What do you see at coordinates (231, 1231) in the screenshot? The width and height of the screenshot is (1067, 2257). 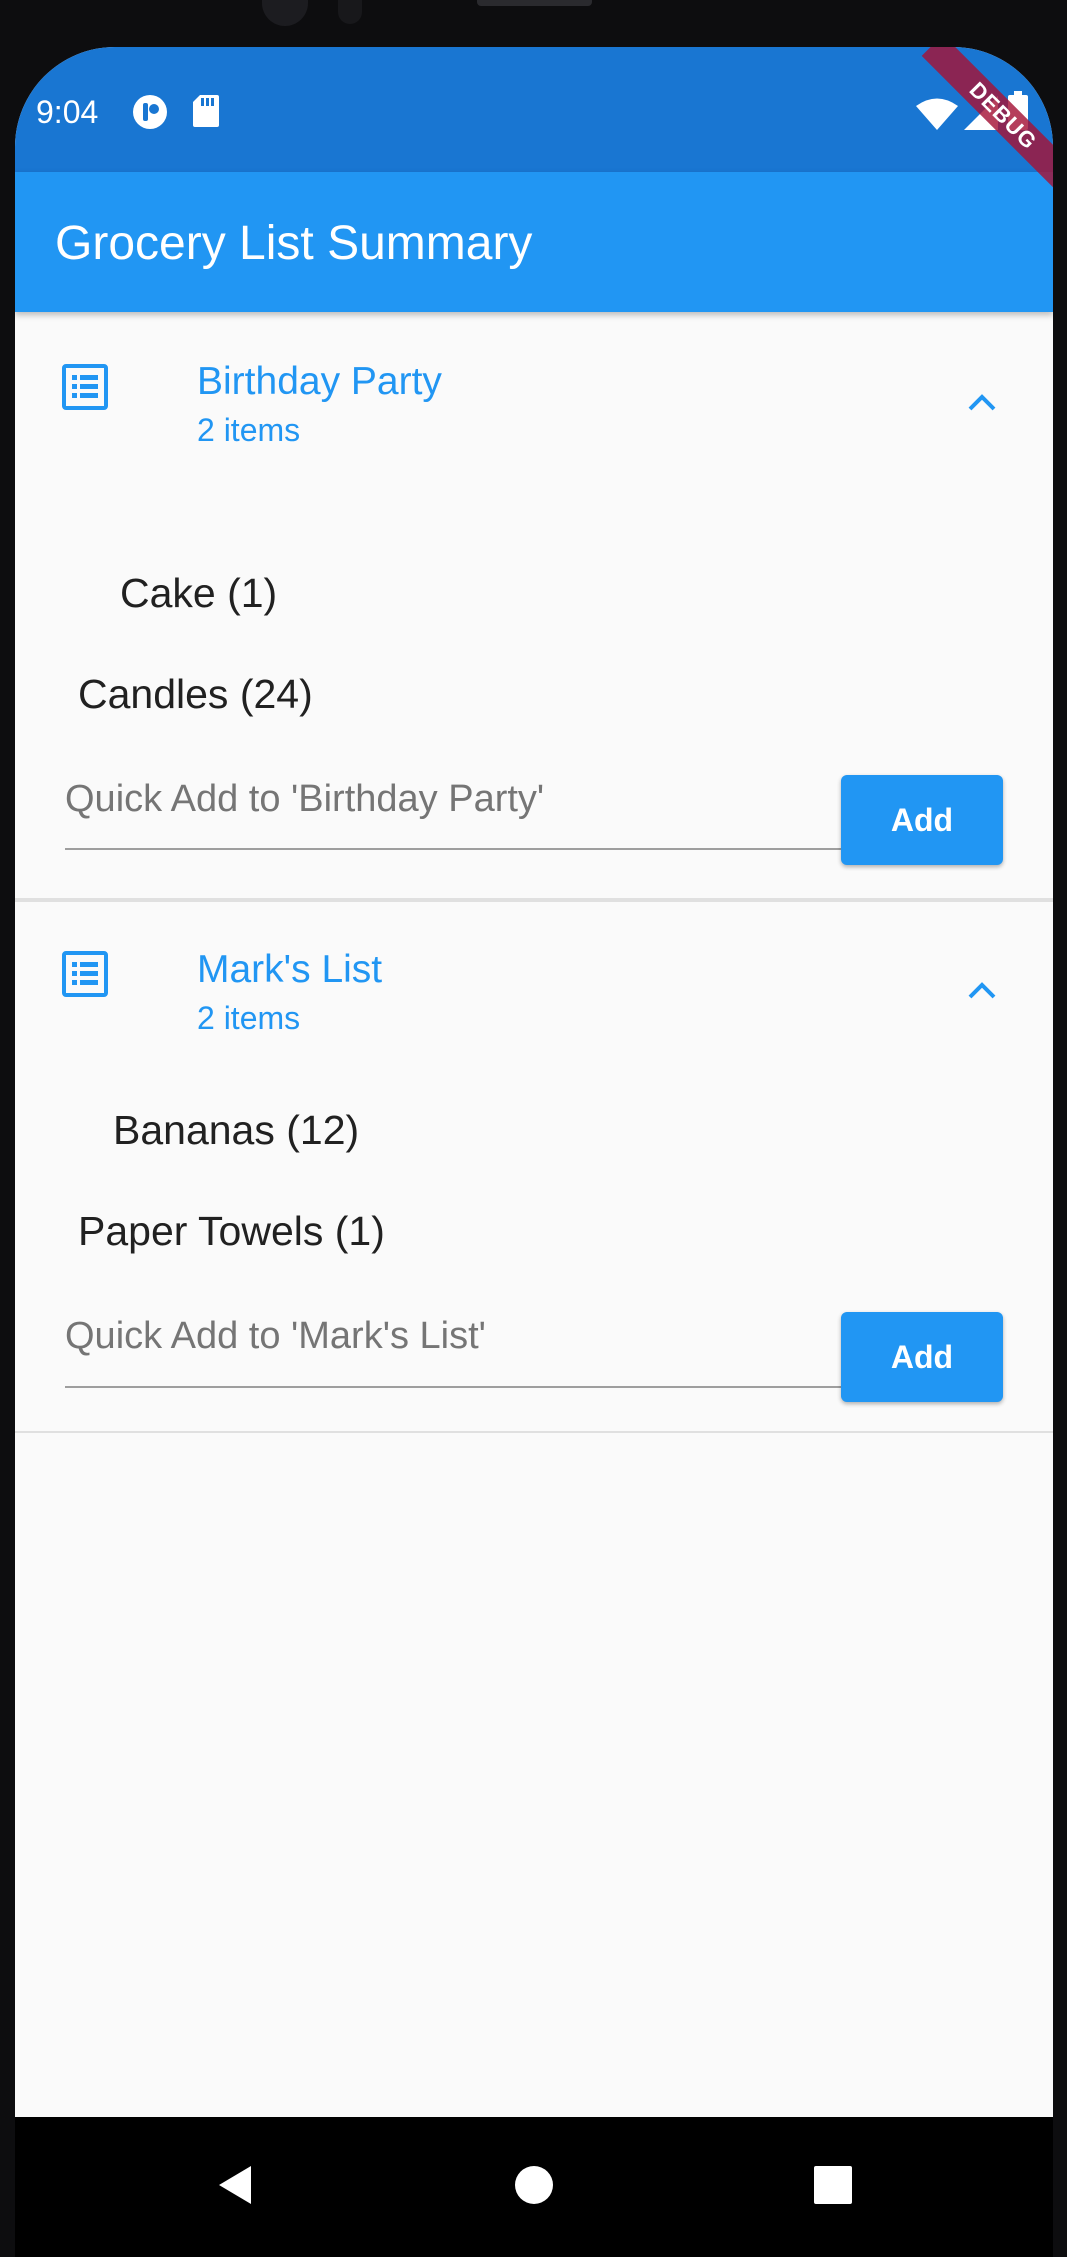 I see `list-item: Paper Towels (1)` at bounding box center [231, 1231].